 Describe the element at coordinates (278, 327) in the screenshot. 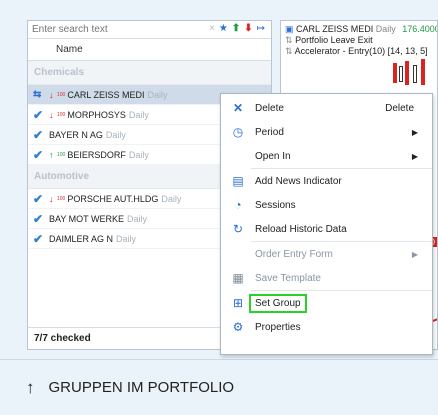

I see `menu-item-label: Properties` at that location.